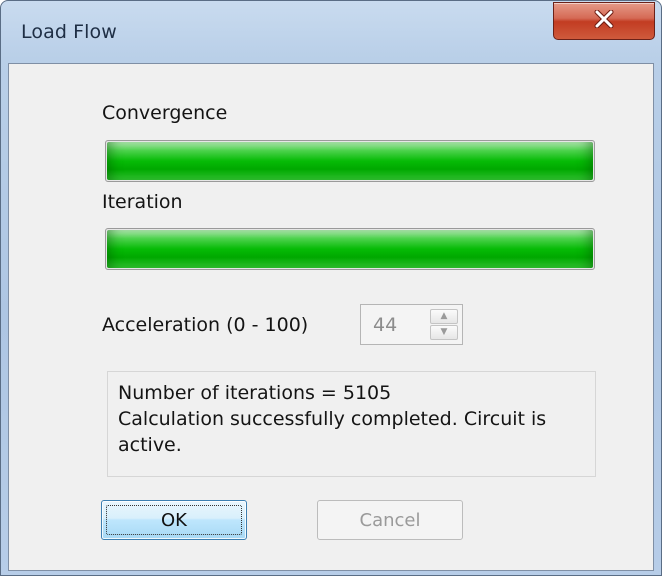 This screenshot has width=662, height=576. Describe the element at coordinates (411, 324) in the screenshot. I see `acceleration-spinbox: 44 ▲ ▼` at that location.